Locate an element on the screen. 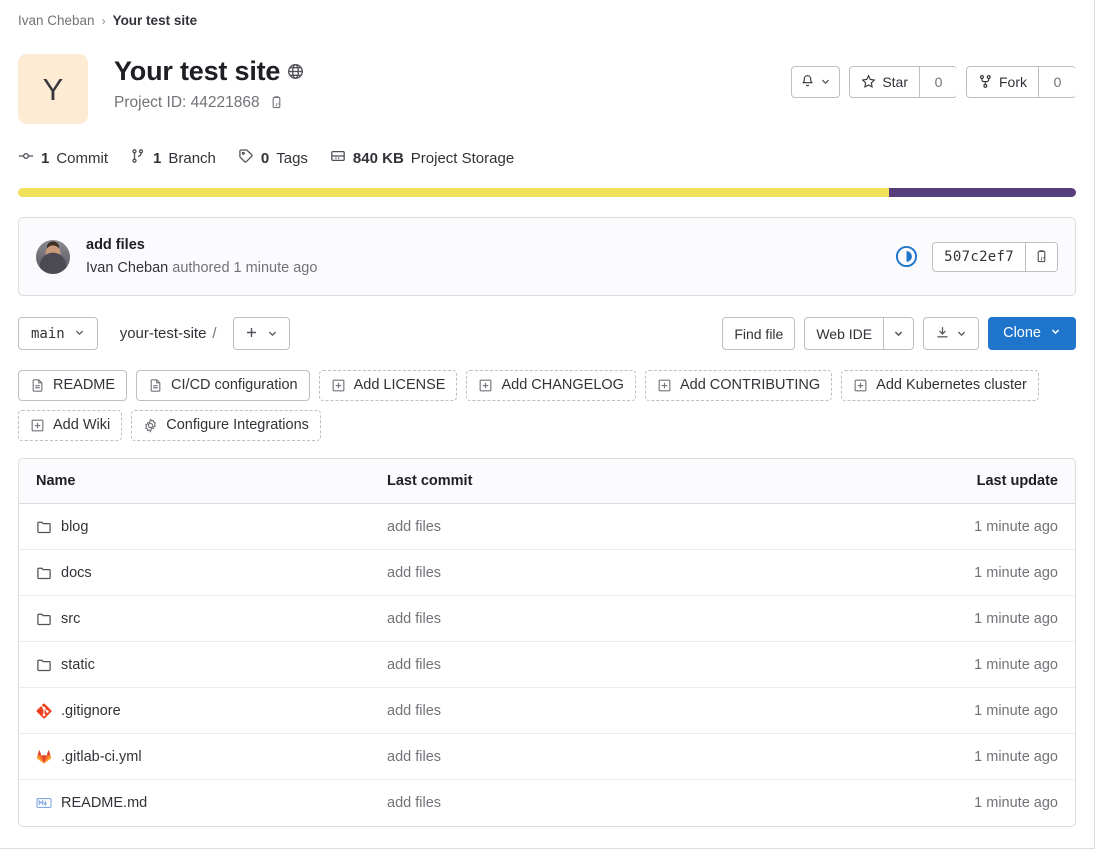 The width and height of the screenshot is (1095, 849). project-header-actions: Star 0 Fork 0 is located at coordinates (933, 76).